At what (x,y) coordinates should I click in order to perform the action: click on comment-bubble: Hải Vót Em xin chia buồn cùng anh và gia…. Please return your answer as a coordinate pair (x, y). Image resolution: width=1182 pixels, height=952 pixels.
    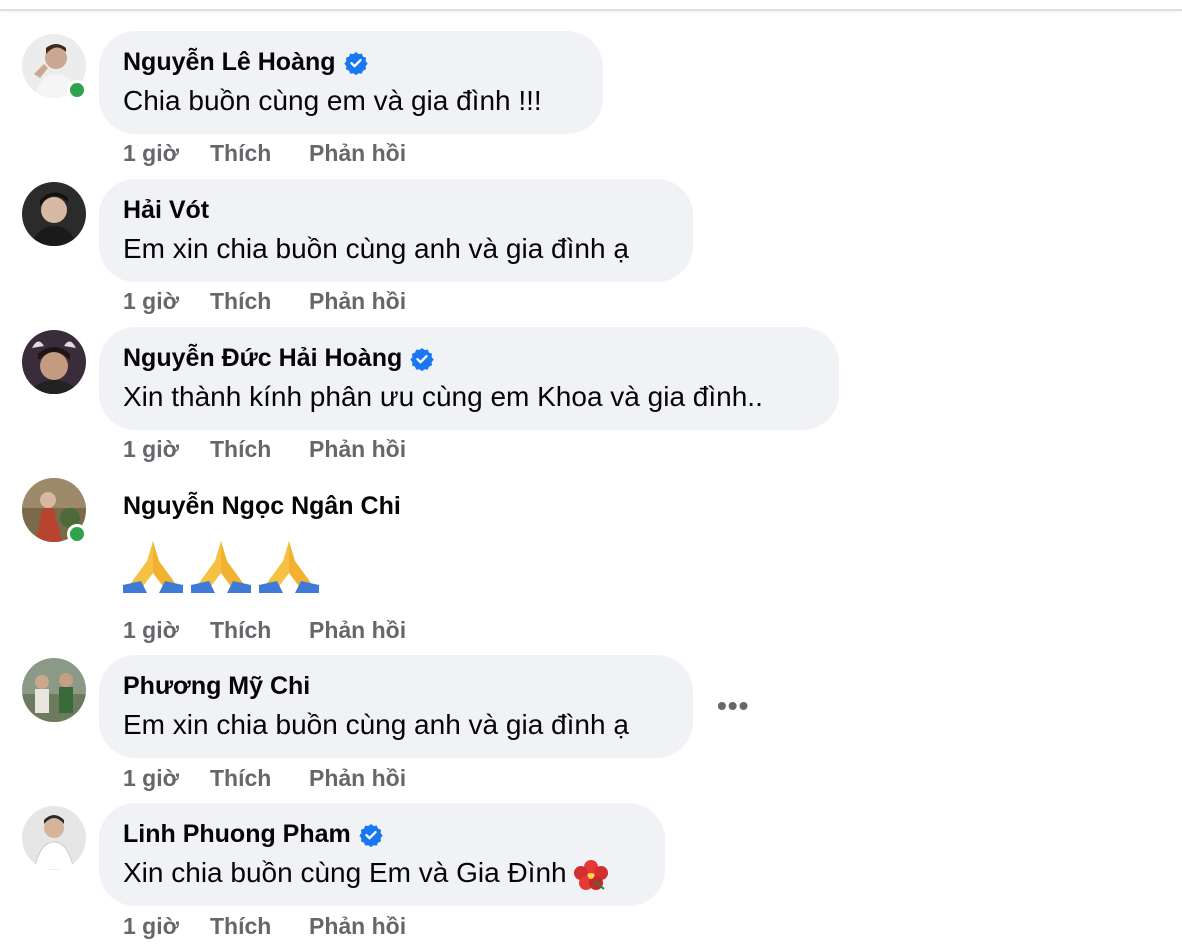
    Looking at the image, I should click on (396, 230).